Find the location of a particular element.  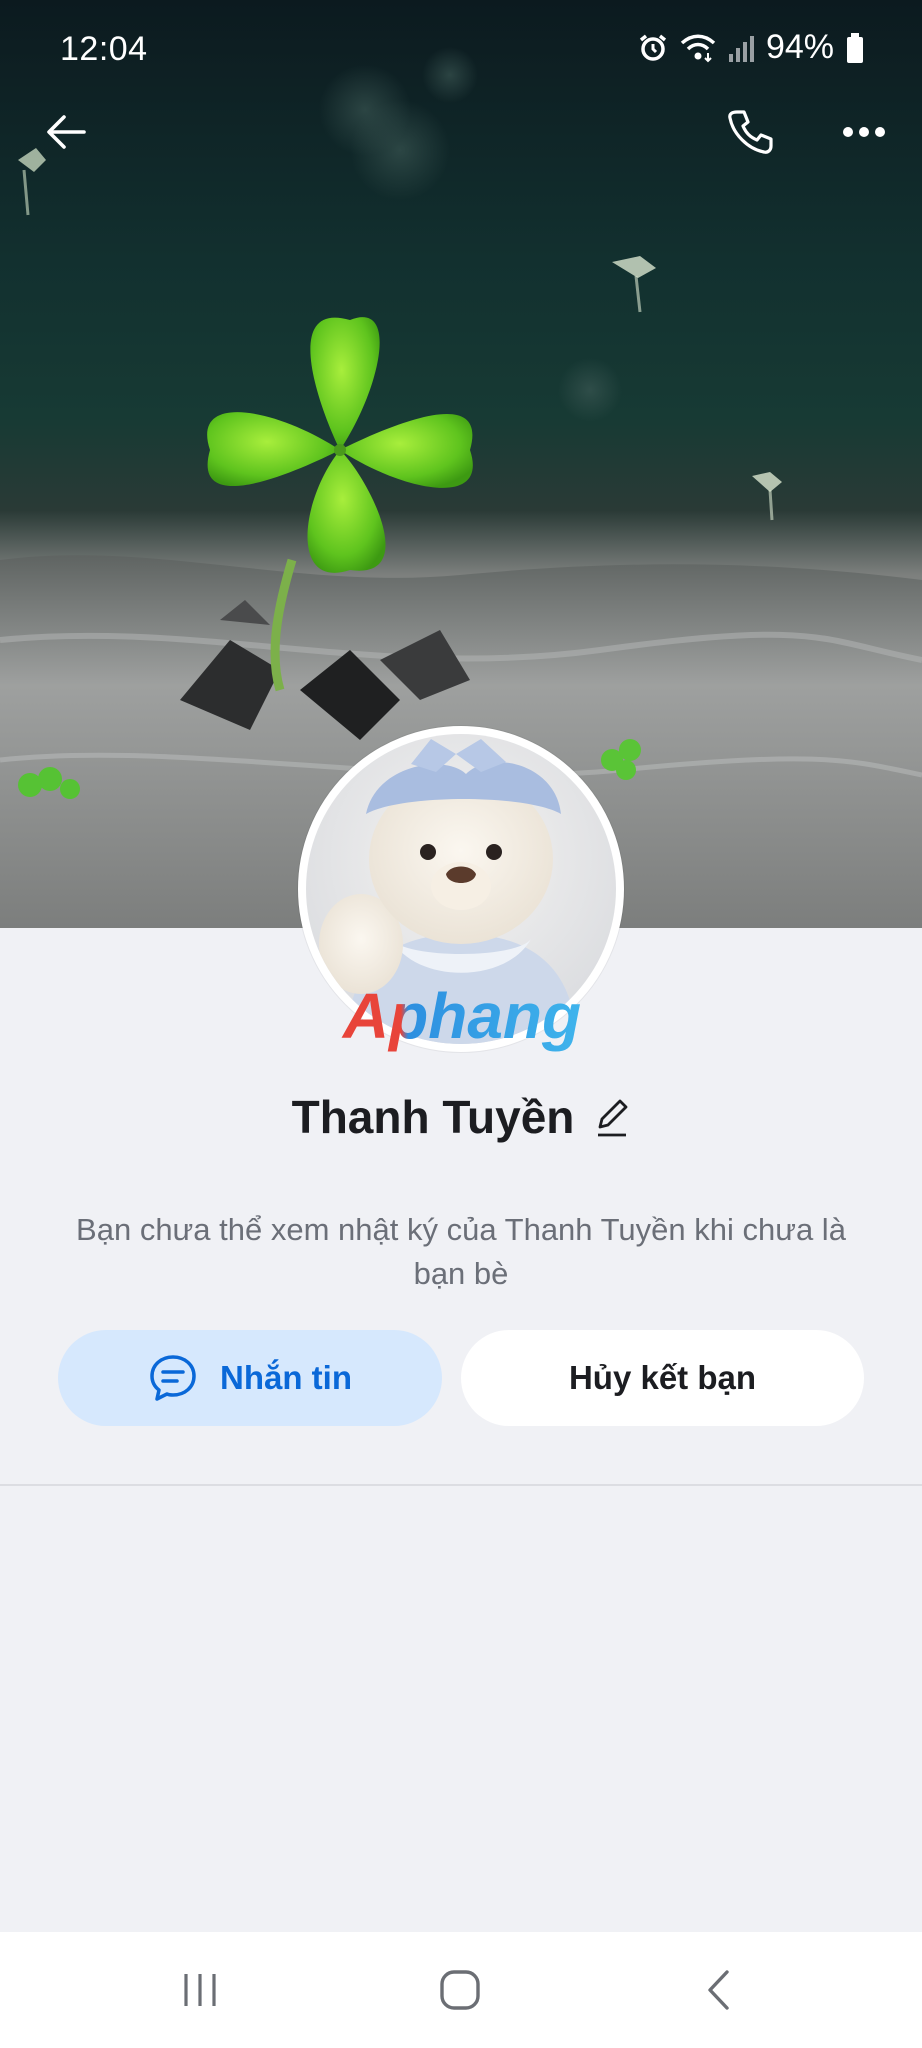

wifi-icon is located at coordinates (698, 48).